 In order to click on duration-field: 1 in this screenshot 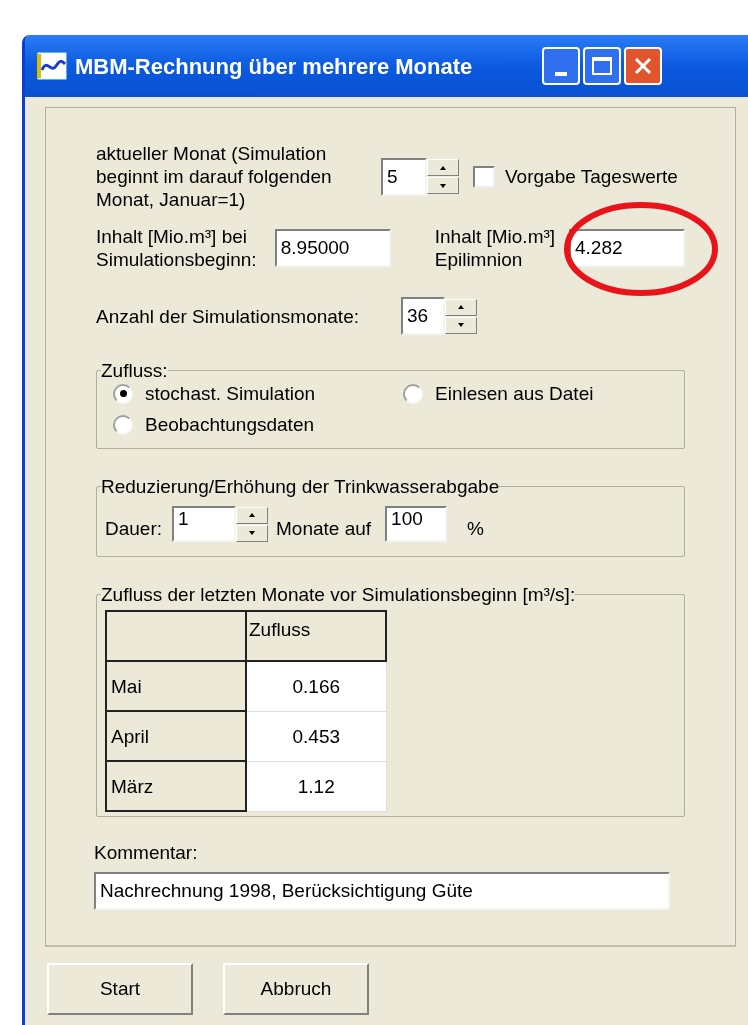, I will do `click(204, 524)`.